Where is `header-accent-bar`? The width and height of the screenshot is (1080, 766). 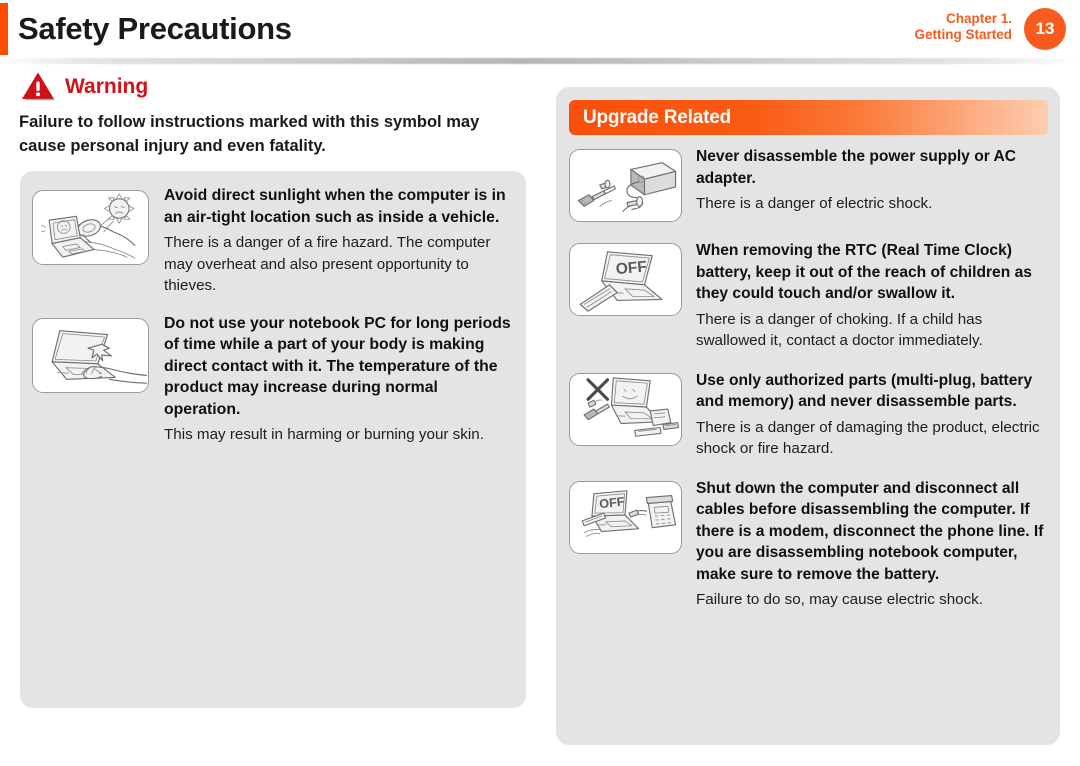 header-accent-bar is located at coordinates (4, 29).